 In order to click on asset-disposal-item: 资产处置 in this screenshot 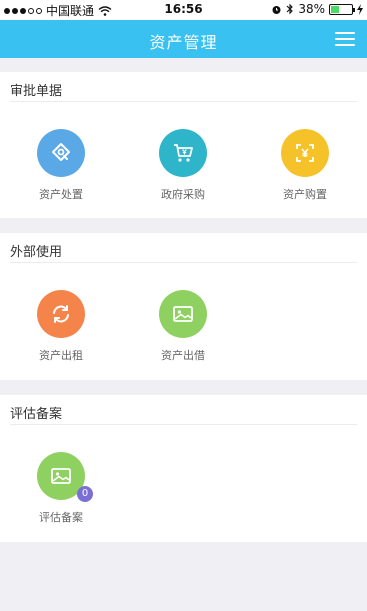, I will do `click(61, 165)`.